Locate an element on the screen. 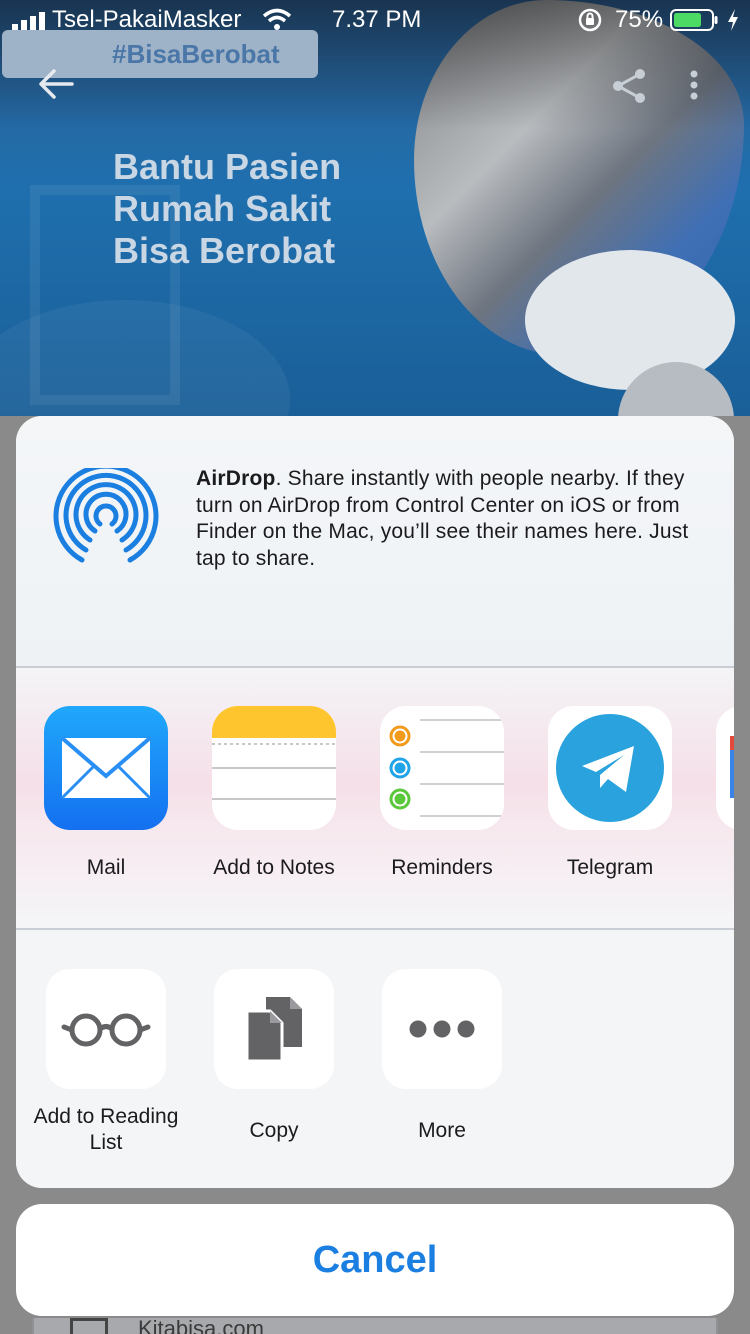  share-app-telegram is located at coordinates (610, 768).